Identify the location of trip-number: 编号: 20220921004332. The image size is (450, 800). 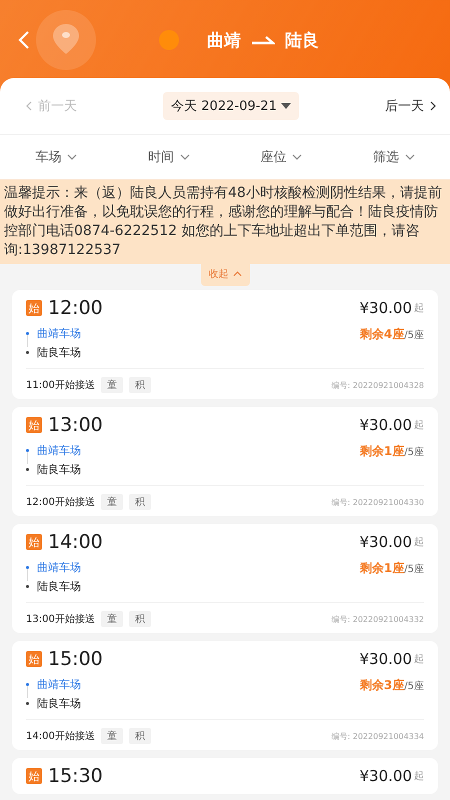
(378, 619).